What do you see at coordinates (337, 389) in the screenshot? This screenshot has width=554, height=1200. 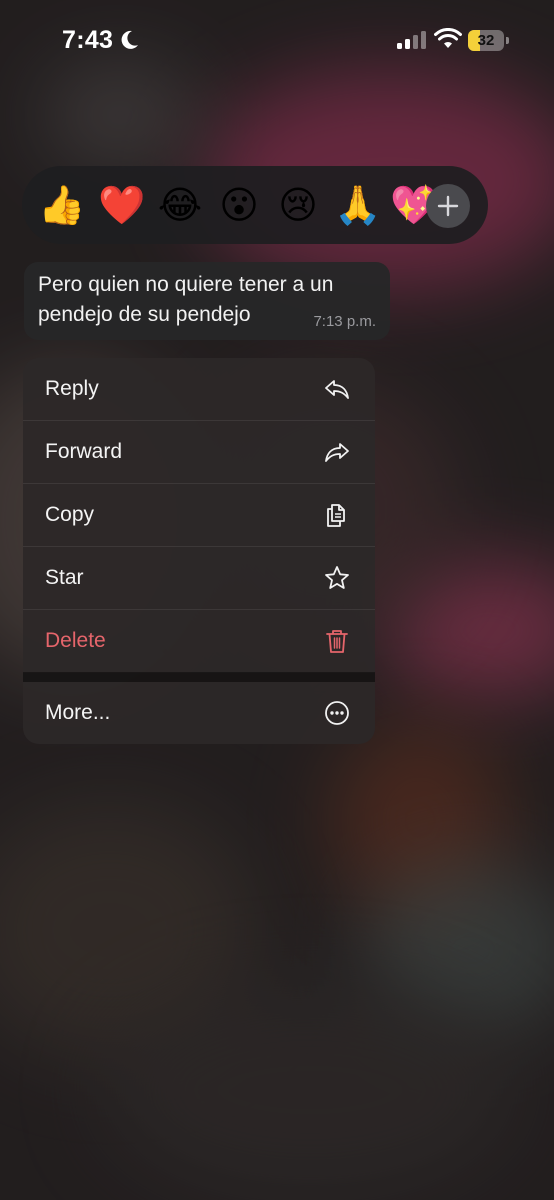 I see `reply-icon` at bounding box center [337, 389].